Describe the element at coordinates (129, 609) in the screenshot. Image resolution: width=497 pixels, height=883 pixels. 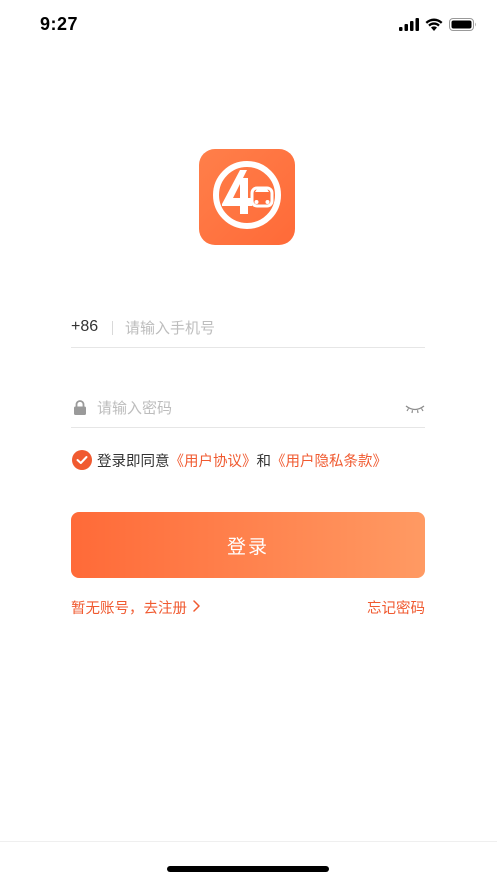
I see `register-label: 暂无账号，去注册` at that location.